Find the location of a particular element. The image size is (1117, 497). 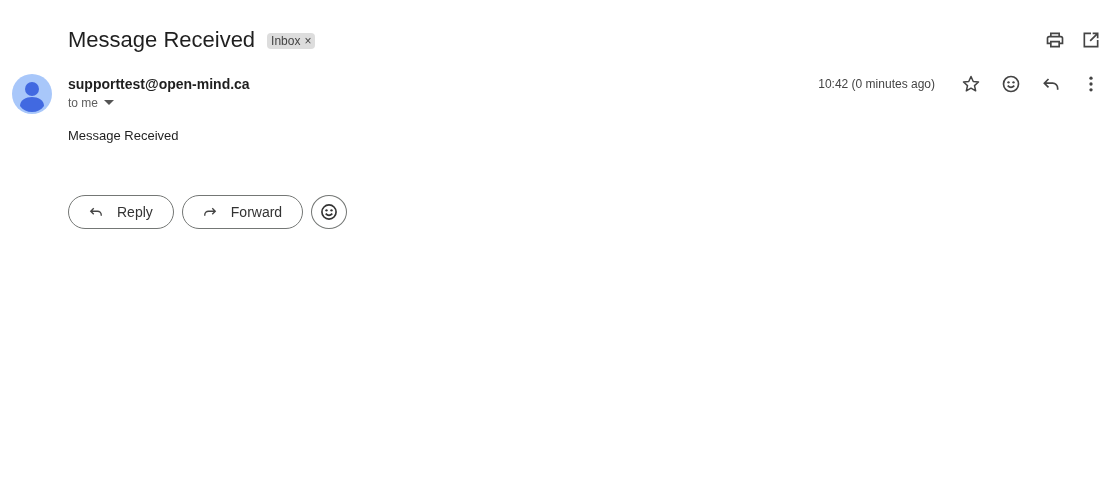

caret-icon is located at coordinates (109, 103).